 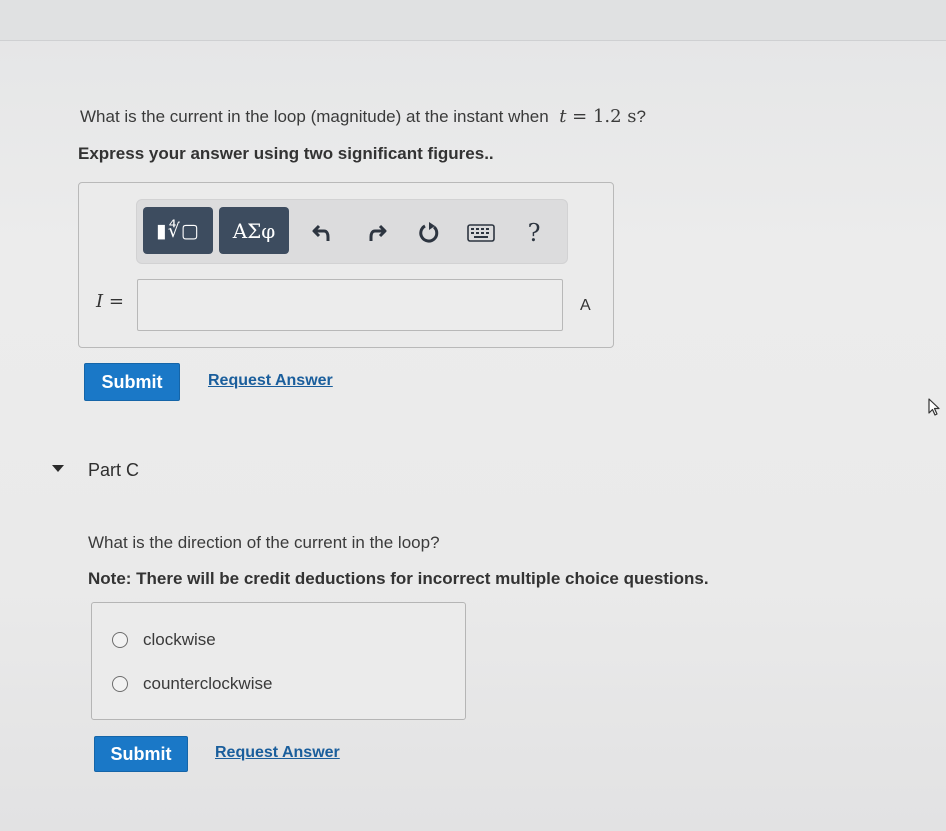 What do you see at coordinates (534, 233) in the screenshot?
I see `help-icon: ?` at bounding box center [534, 233].